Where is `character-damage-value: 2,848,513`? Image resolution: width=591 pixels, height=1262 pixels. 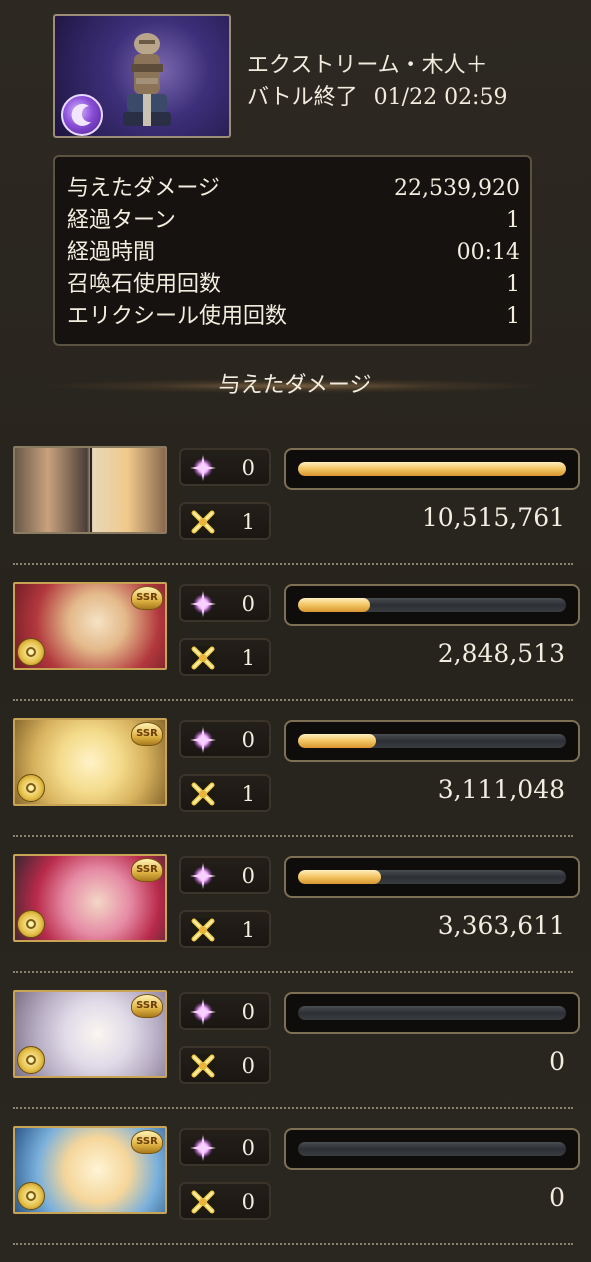 character-damage-value: 2,848,513 is located at coordinates (501, 653).